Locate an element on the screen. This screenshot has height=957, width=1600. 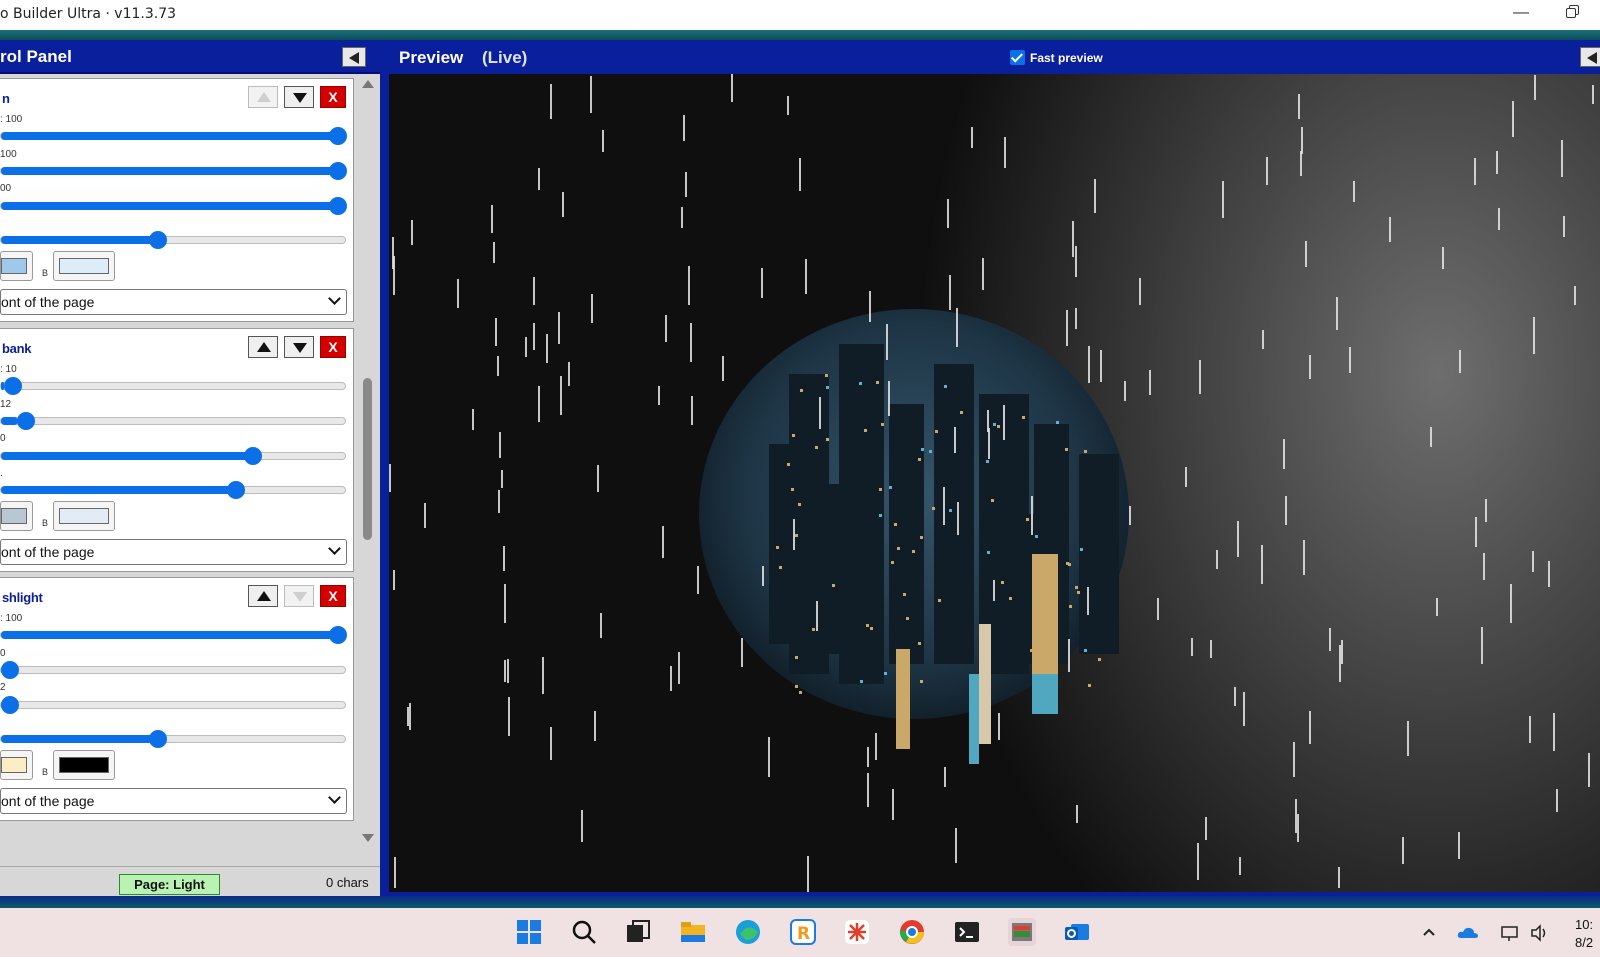
slider-label: : 100 is located at coordinates (11, 618).